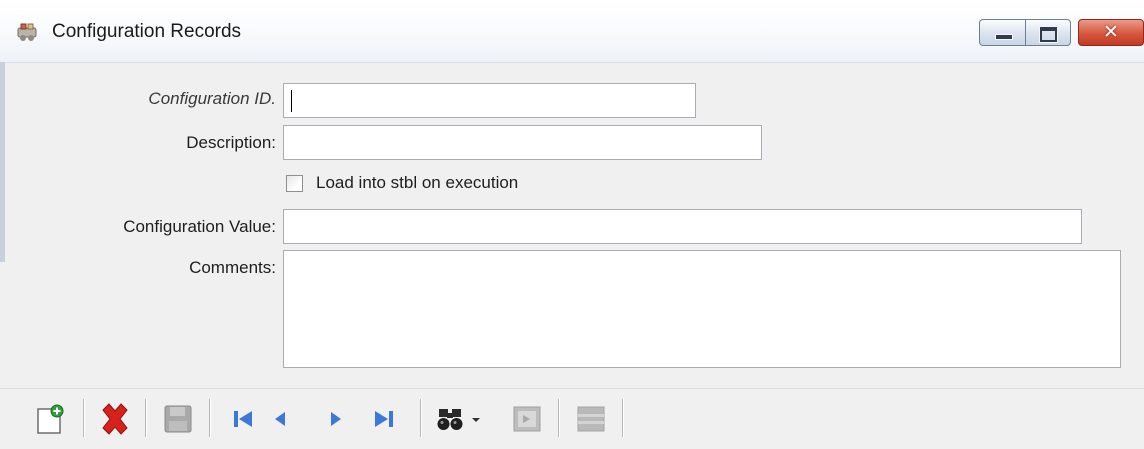 The image size is (1144, 449). What do you see at coordinates (1004, 37) in the screenshot?
I see `minimize-icon` at bounding box center [1004, 37].